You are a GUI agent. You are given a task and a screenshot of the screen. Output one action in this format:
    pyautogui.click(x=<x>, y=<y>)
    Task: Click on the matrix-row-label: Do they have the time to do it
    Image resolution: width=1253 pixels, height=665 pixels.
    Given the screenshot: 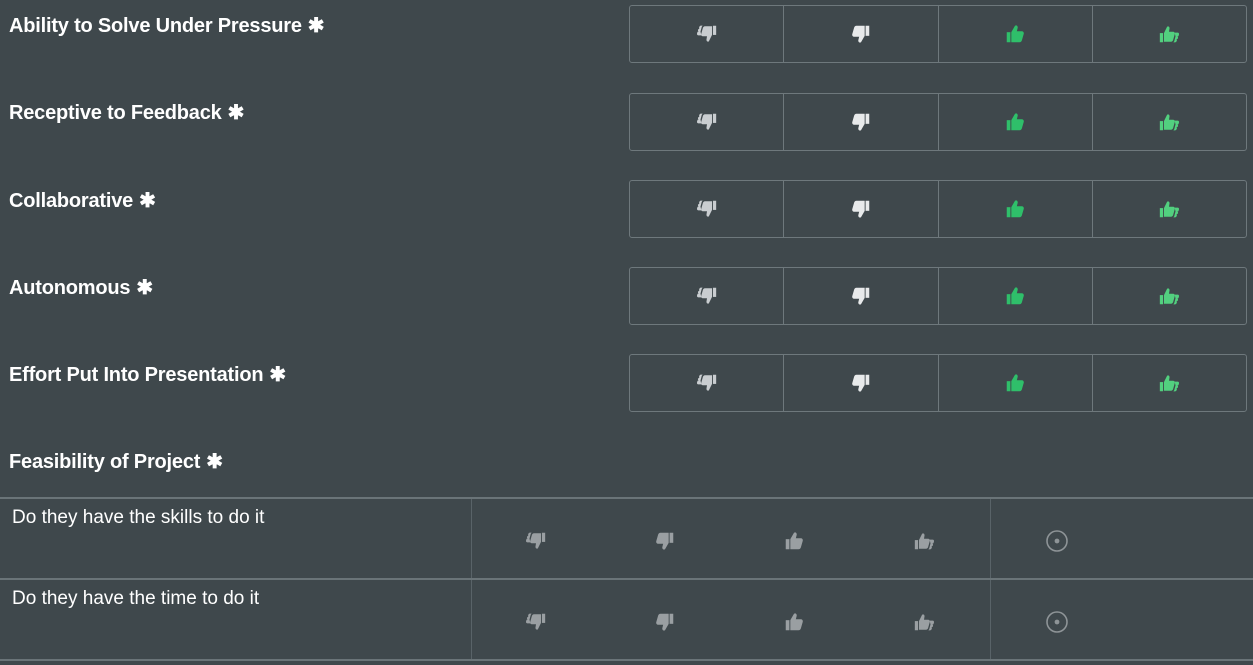 What is the action you would take?
    pyautogui.click(x=136, y=598)
    